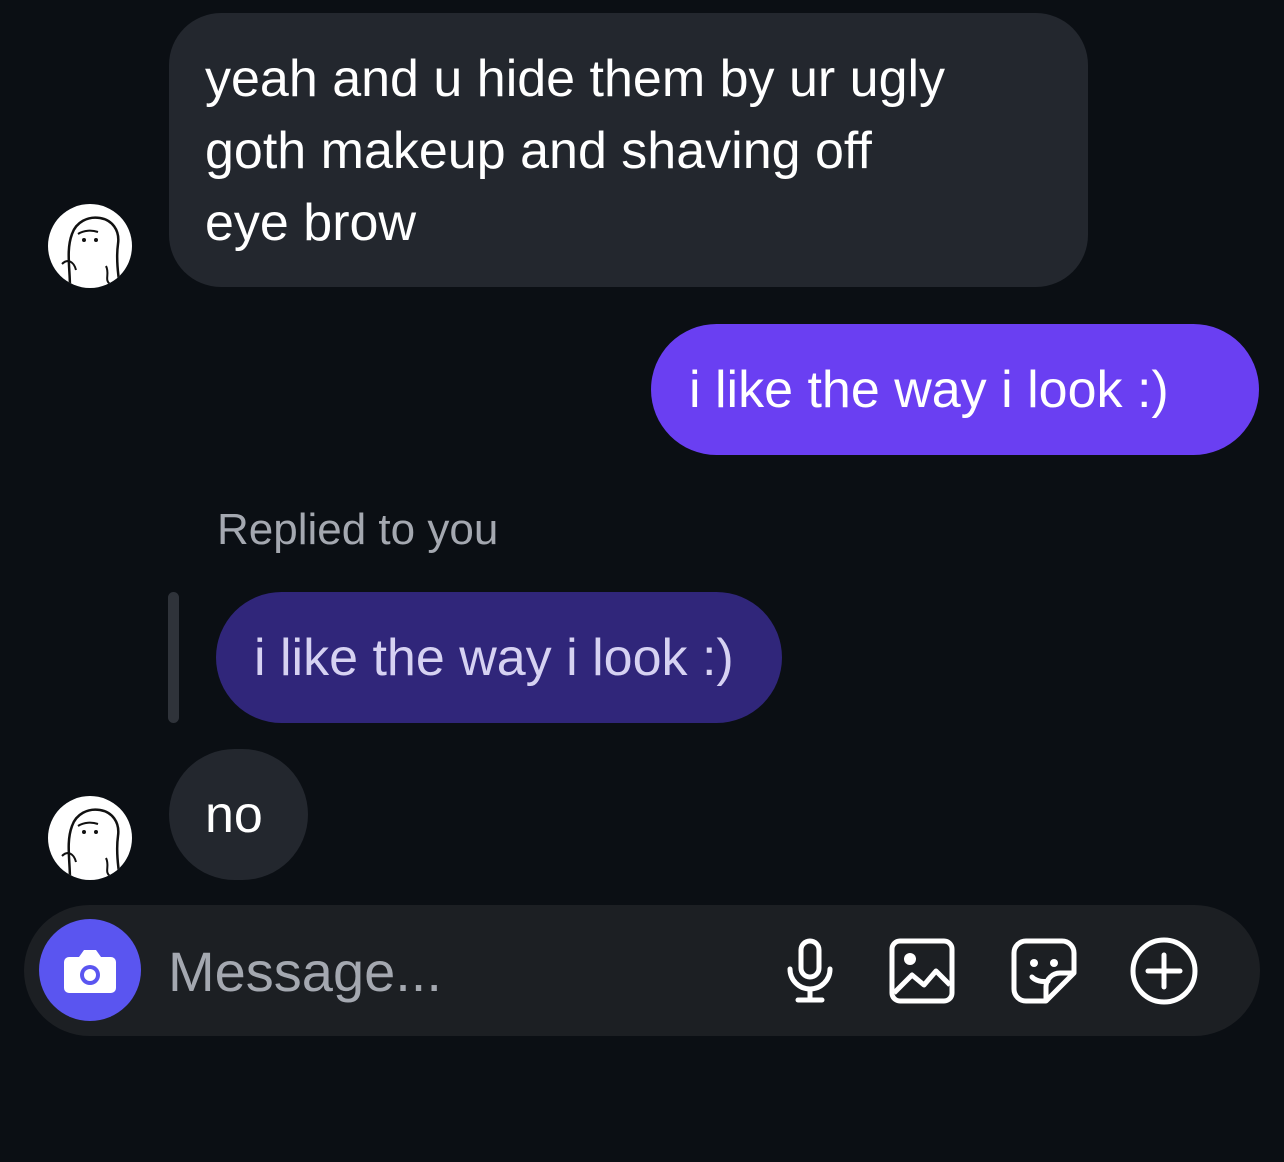 Image resolution: width=1284 pixels, height=1162 pixels. I want to click on message-line: yeah and u hide them by ur ugly, so click(575, 79).